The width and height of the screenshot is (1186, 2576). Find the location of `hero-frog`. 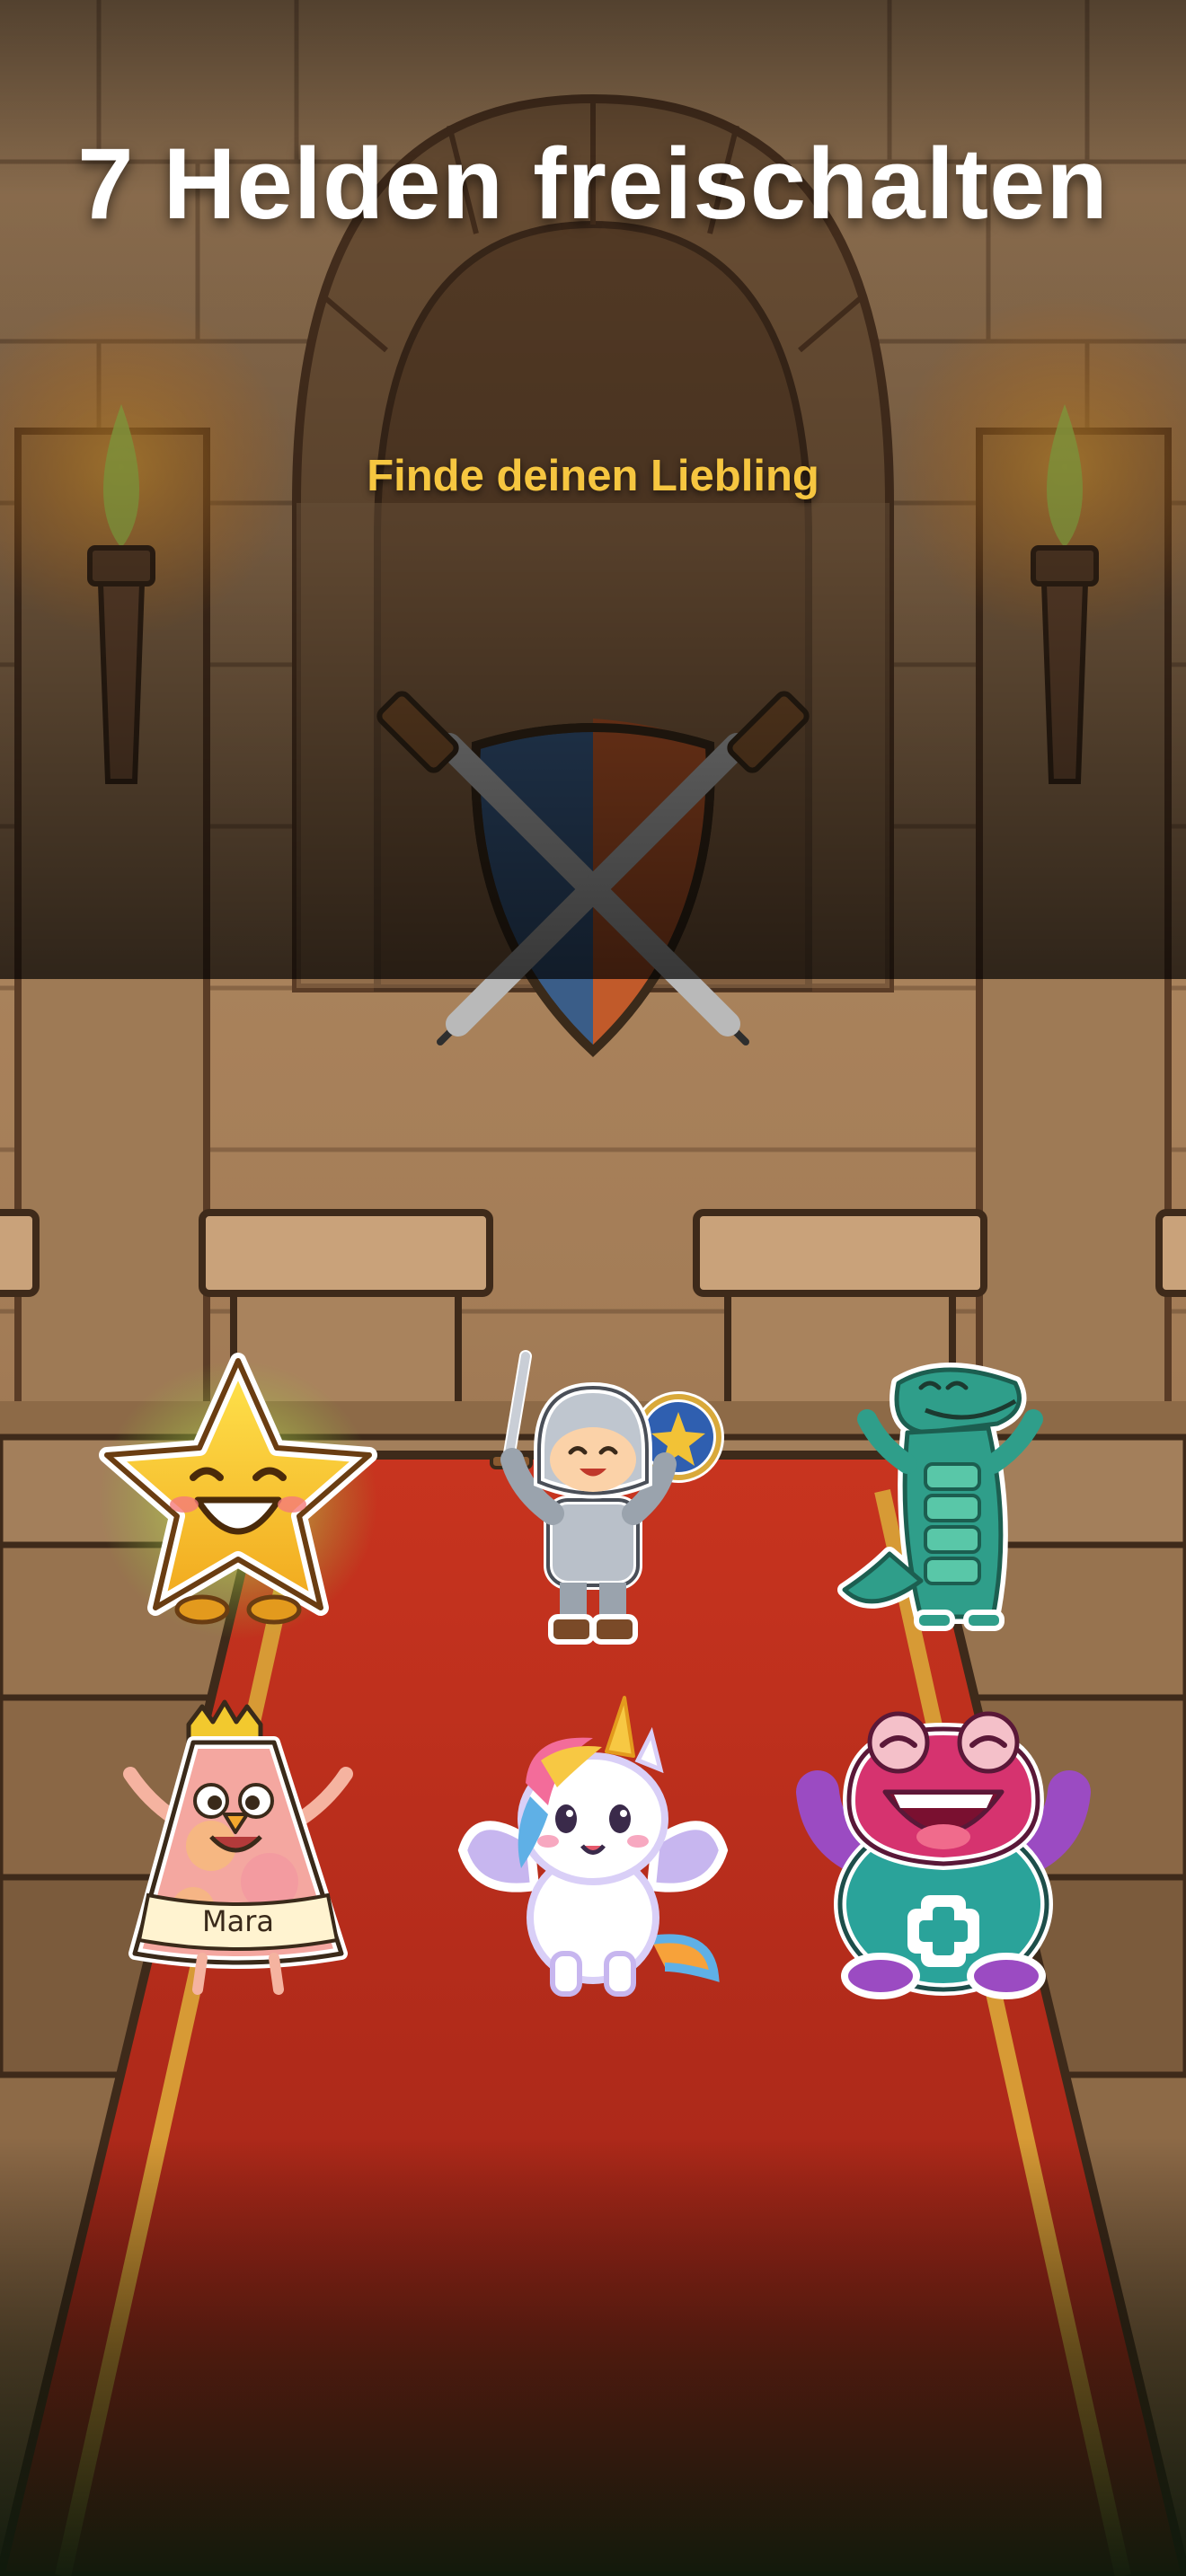

hero-frog is located at coordinates (943, 1850).